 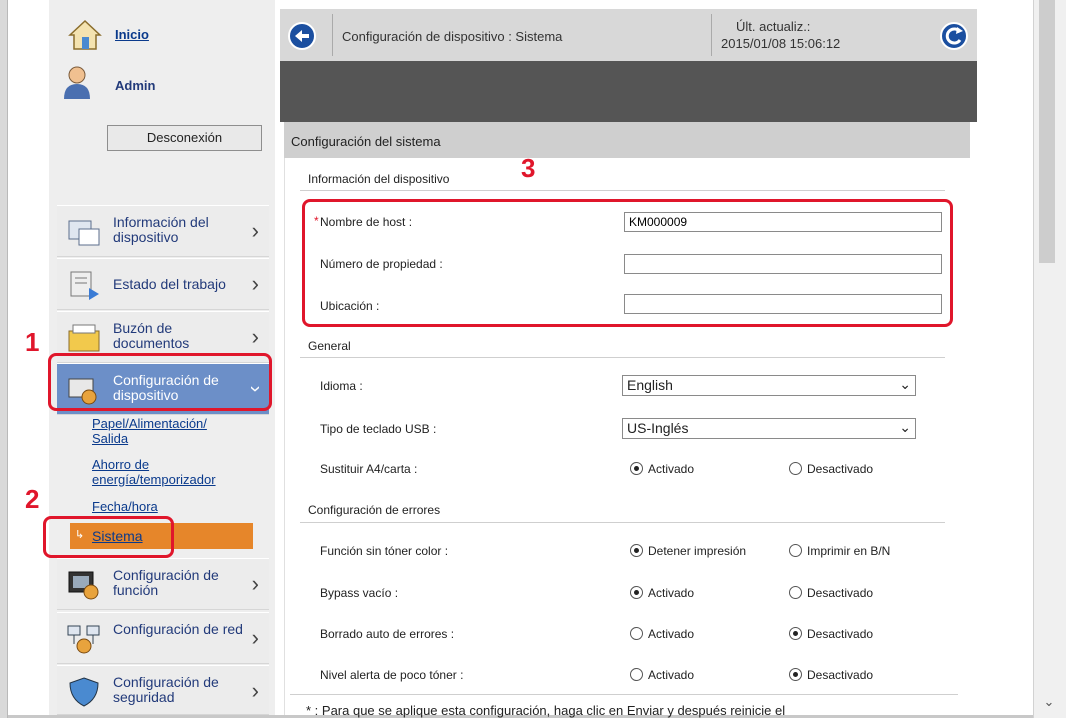 I want to click on sidebar-item-label: Buzón de documentos, so click(x=151, y=335).